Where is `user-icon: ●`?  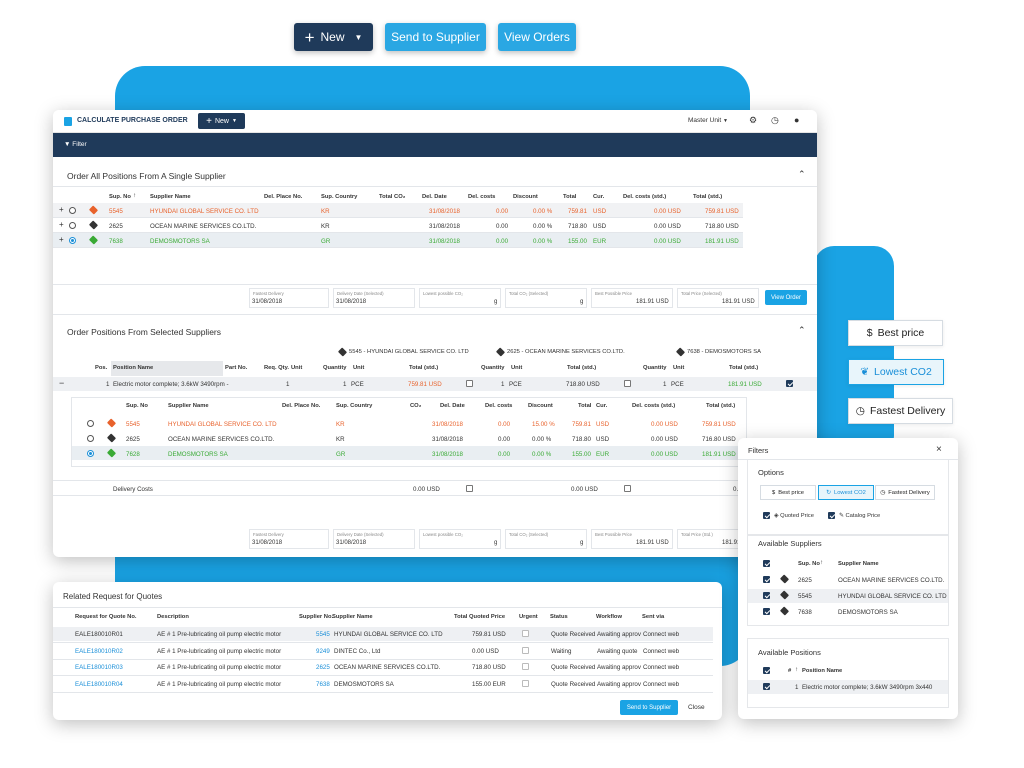 user-icon: ● is located at coordinates (796, 120).